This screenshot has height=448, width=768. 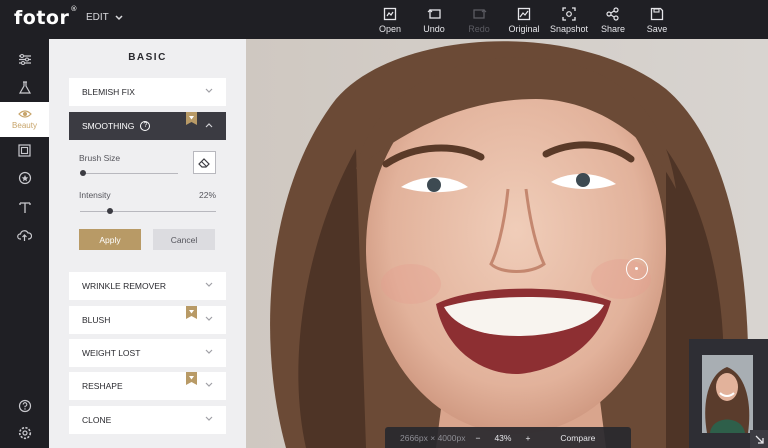 What do you see at coordinates (108, 126) in the screenshot?
I see `section-label: SMOOTHING` at bounding box center [108, 126].